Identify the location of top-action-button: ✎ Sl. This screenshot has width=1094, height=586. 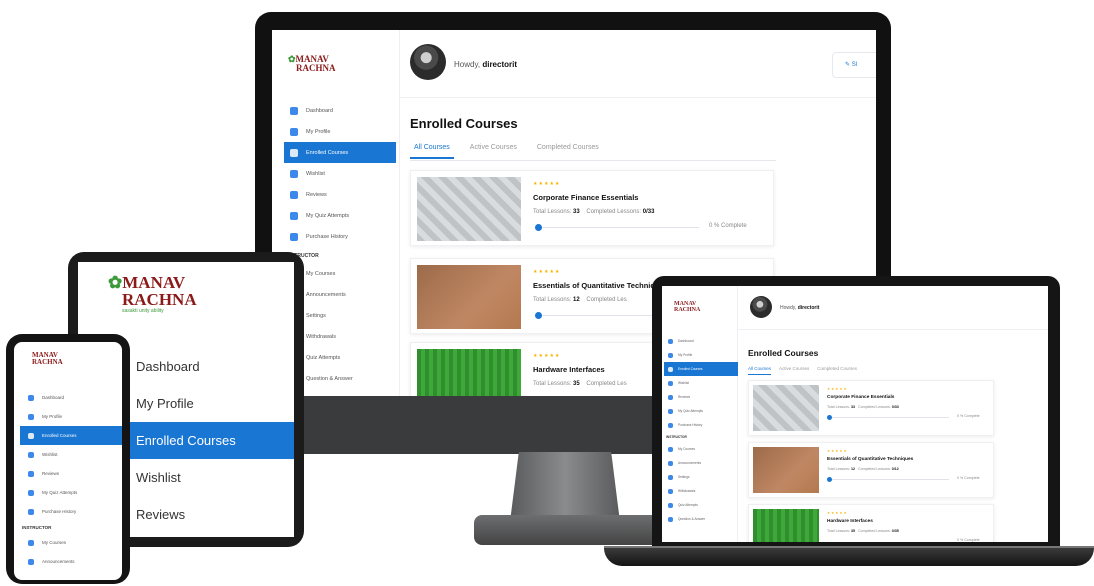
(854, 65).